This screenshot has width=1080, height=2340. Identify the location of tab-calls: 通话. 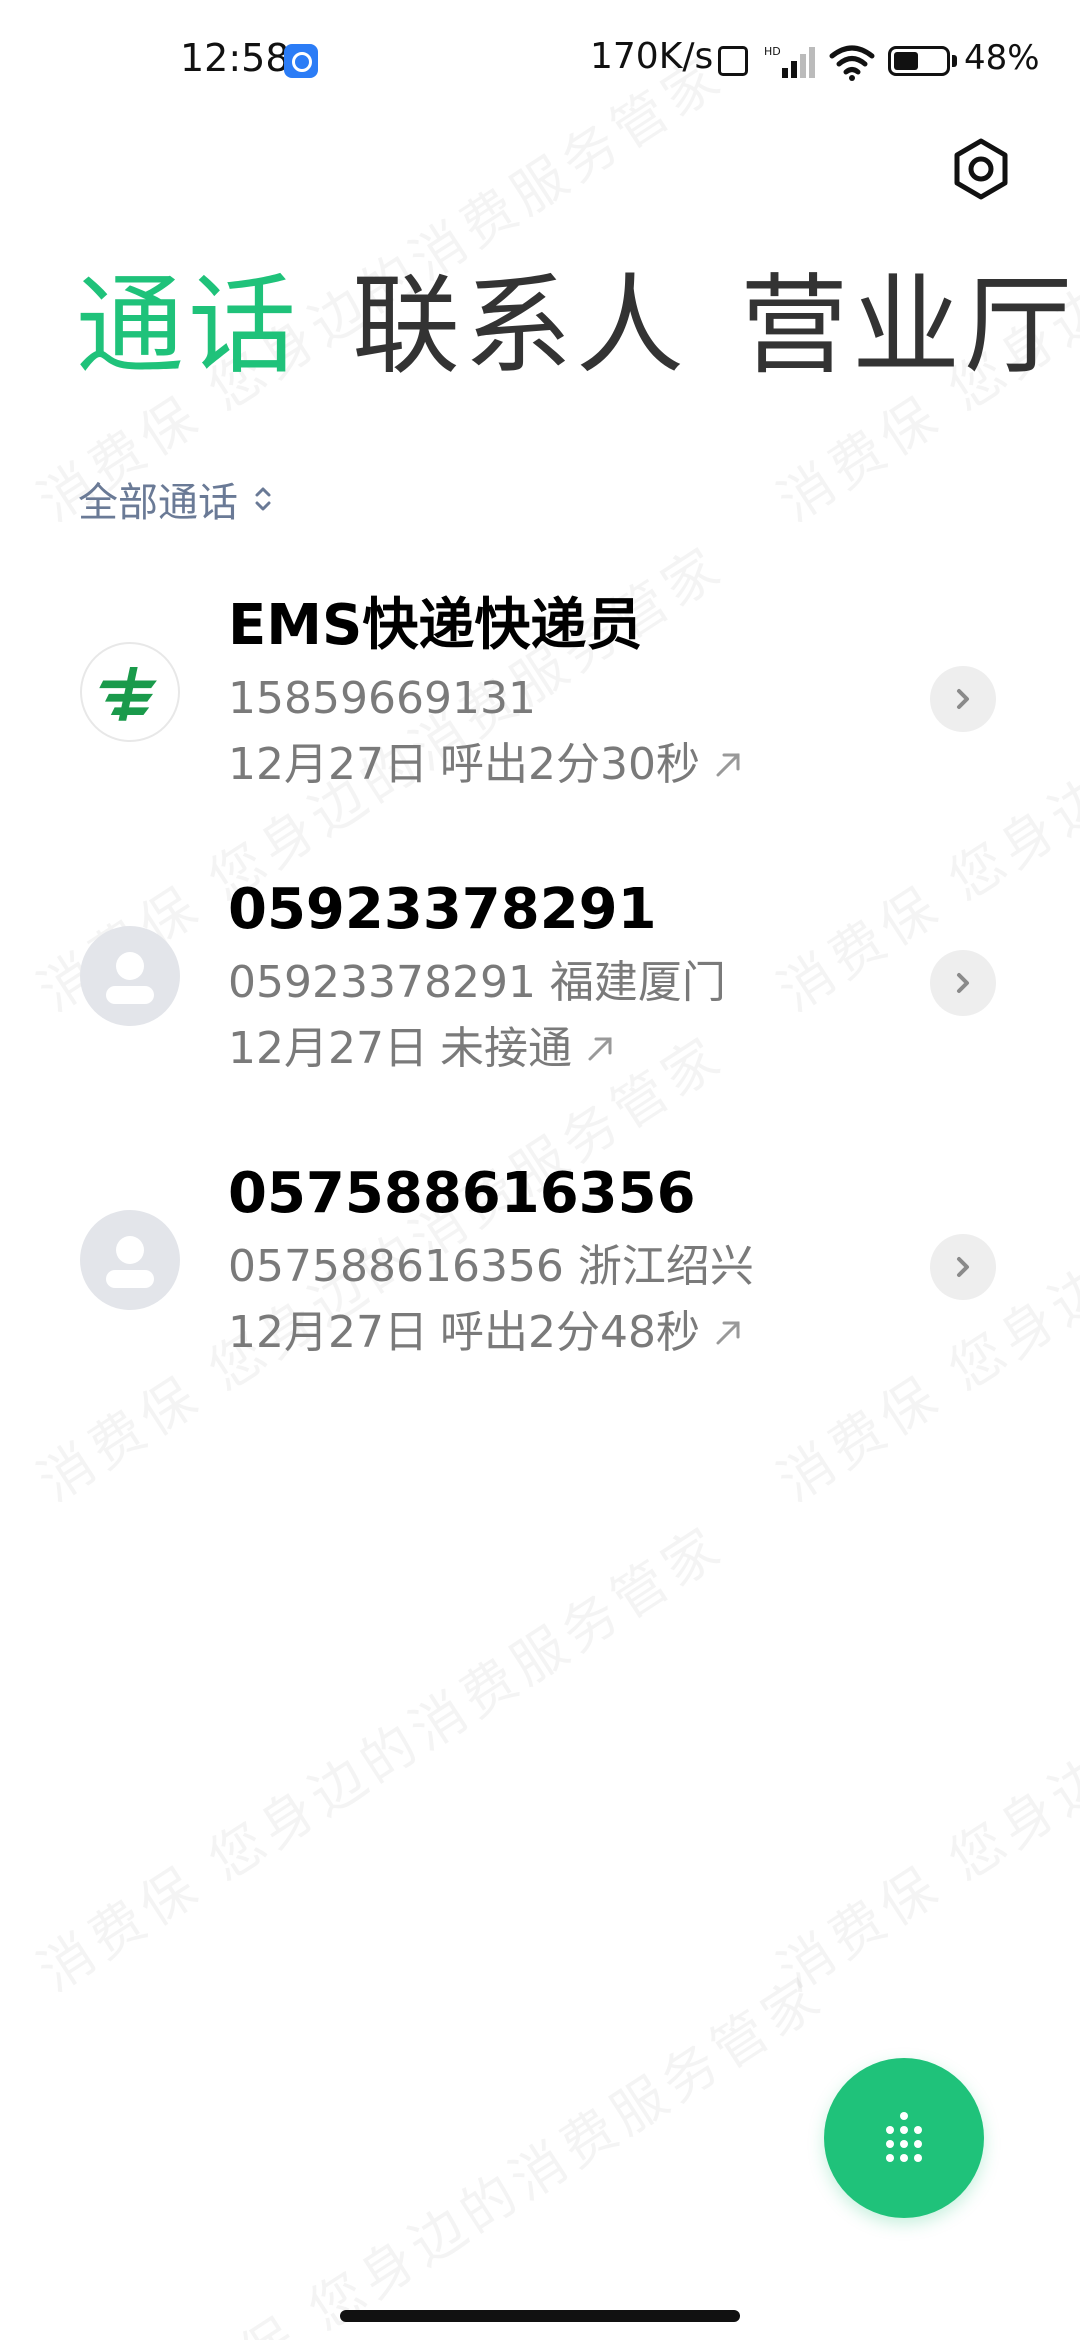
(188, 327).